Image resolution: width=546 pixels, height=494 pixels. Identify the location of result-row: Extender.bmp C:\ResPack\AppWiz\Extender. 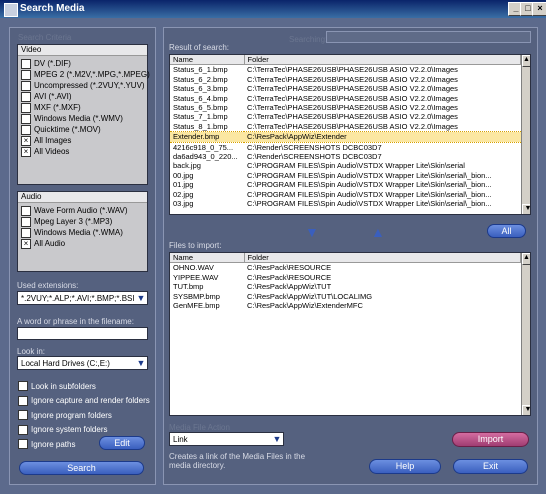
(345, 137).